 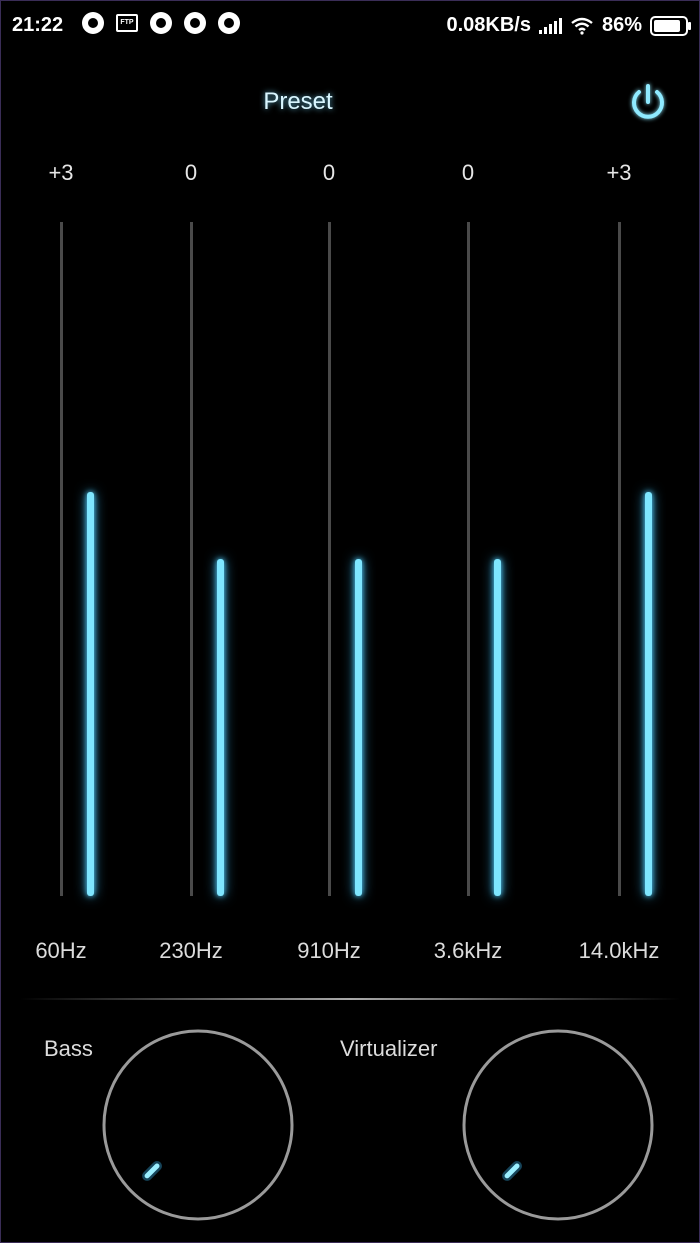 I want to click on status-right: 0.08KB/s 86%, so click(x=568, y=25).